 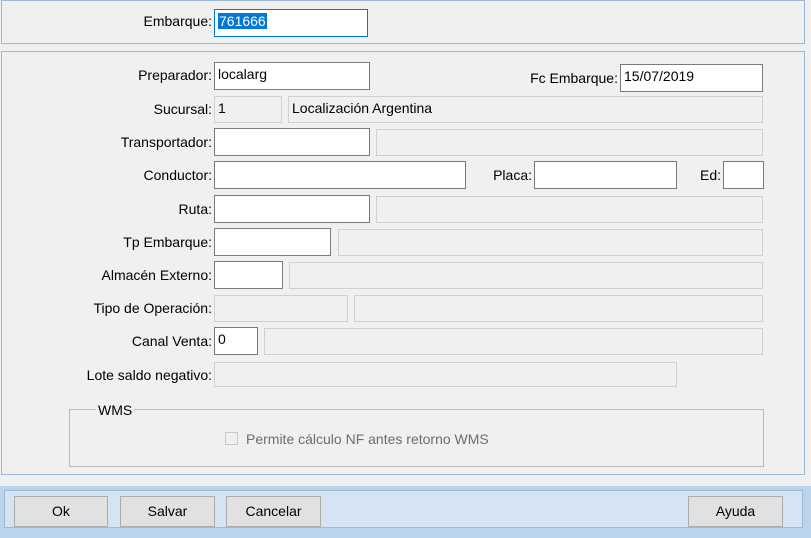 I want to click on preparador-input: localarg, so click(x=292, y=76).